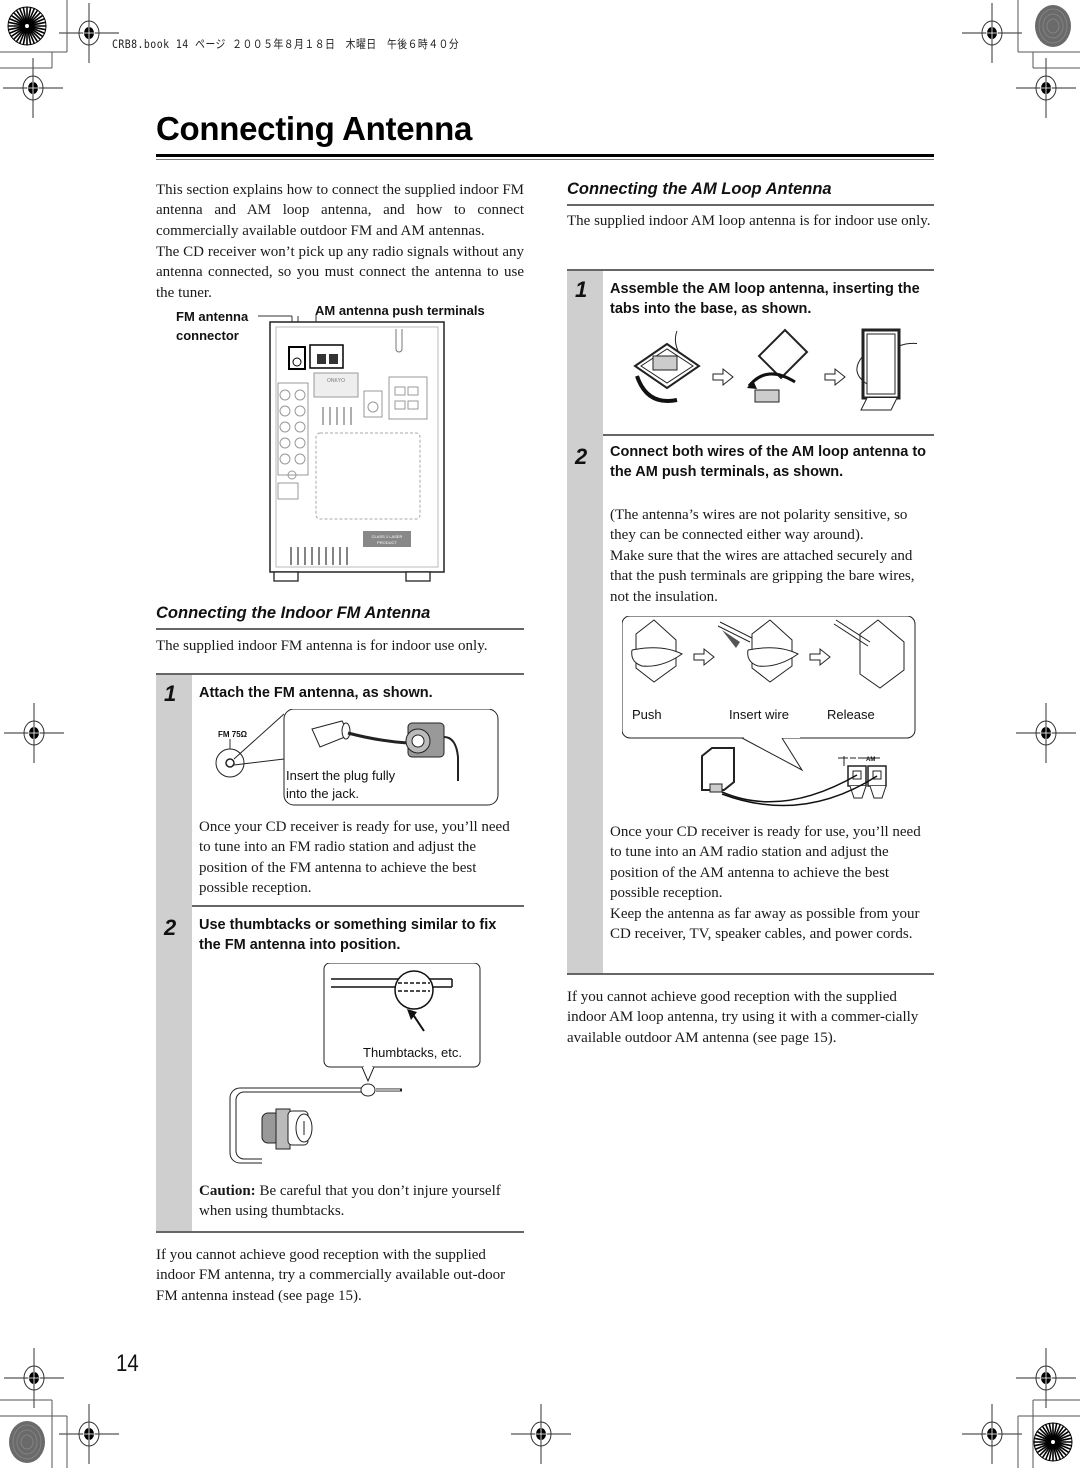 Image resolution: width=1080 pixels, height=1468 pixels. What do you see at coordinates (545, 155) in the screenshot?
I see `title-rule` at bounding box center [545, 155].